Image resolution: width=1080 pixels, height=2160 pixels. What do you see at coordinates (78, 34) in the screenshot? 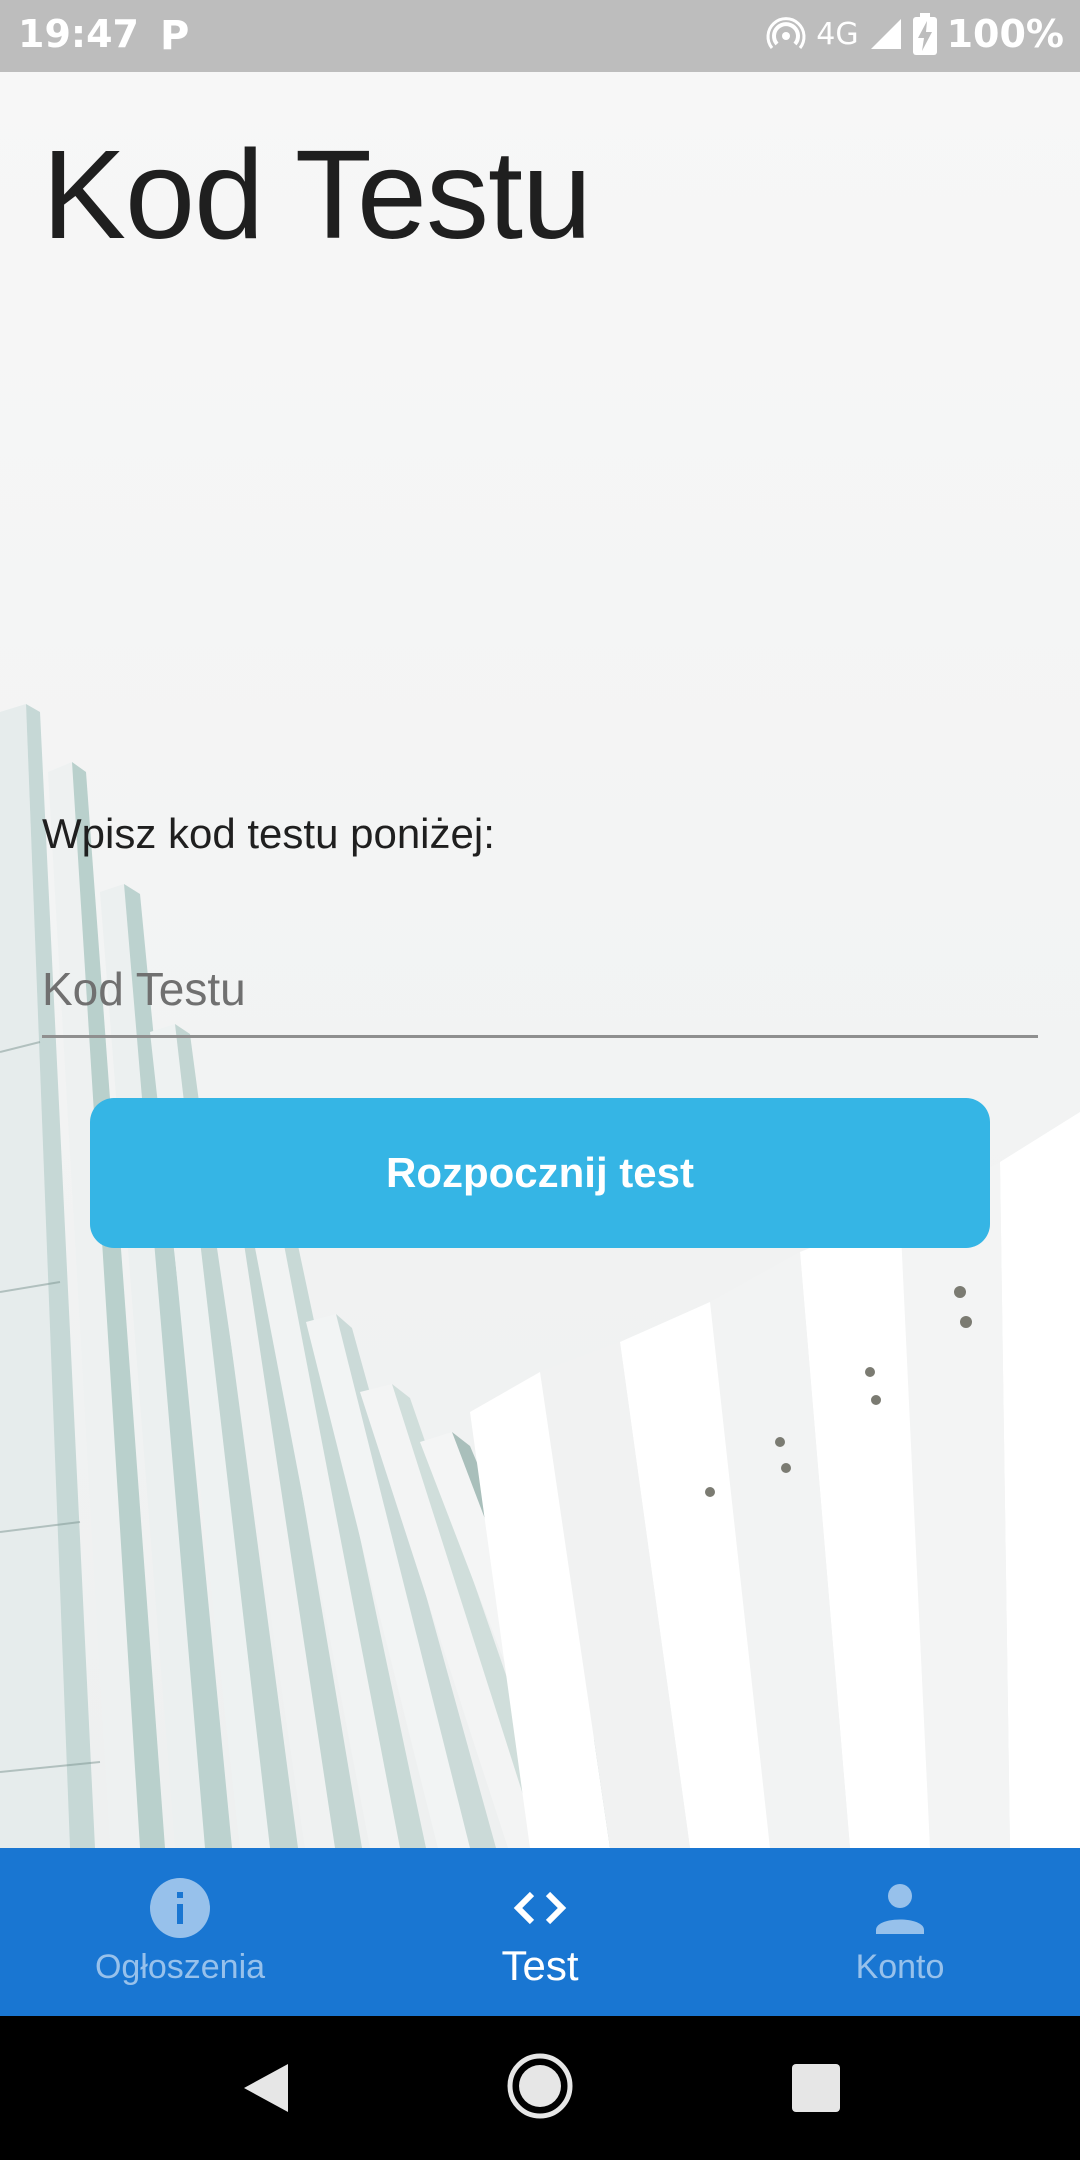
I see `status-time: 19:47` at bounding box center [78, 34].